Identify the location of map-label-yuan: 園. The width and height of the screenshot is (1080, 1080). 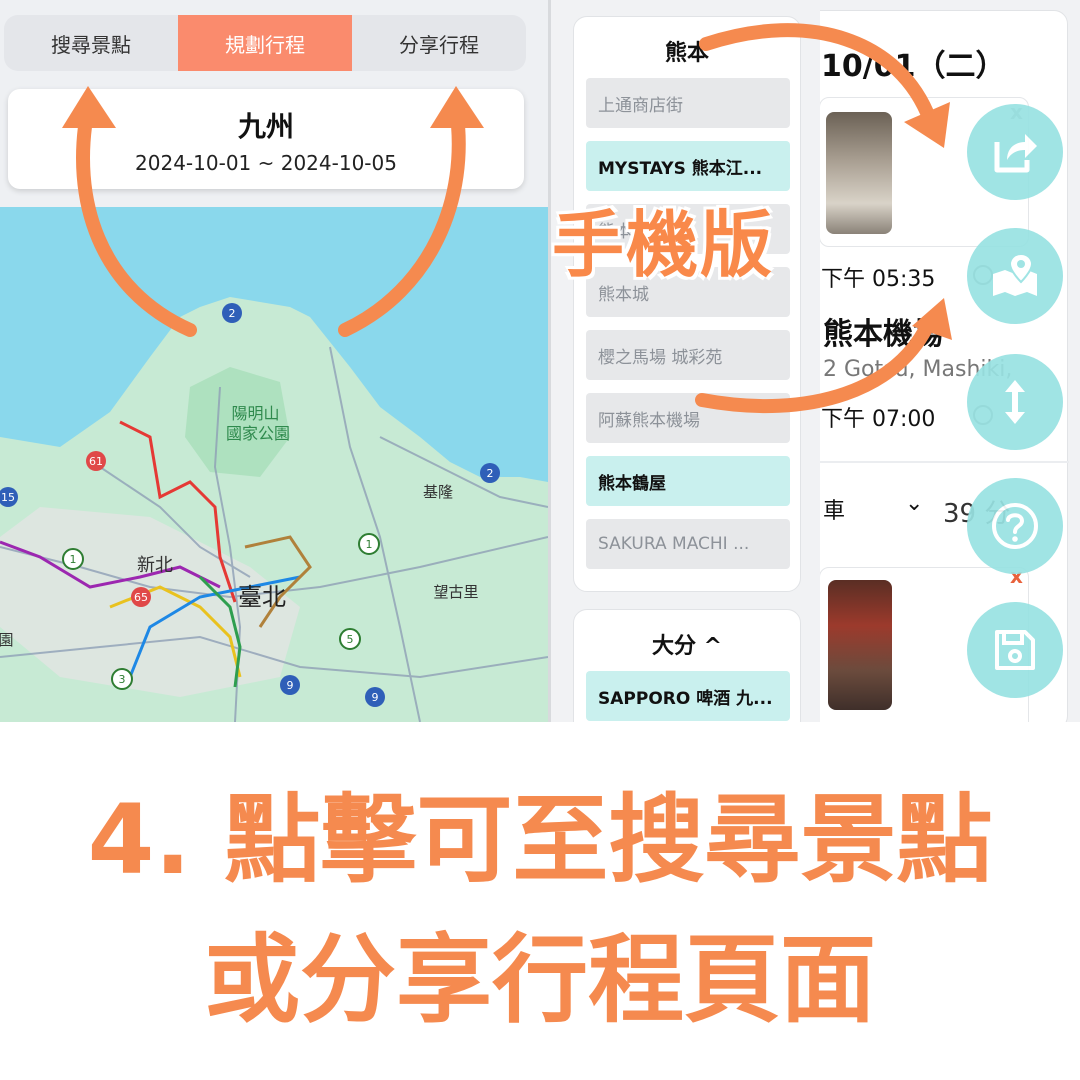
(7, 640).